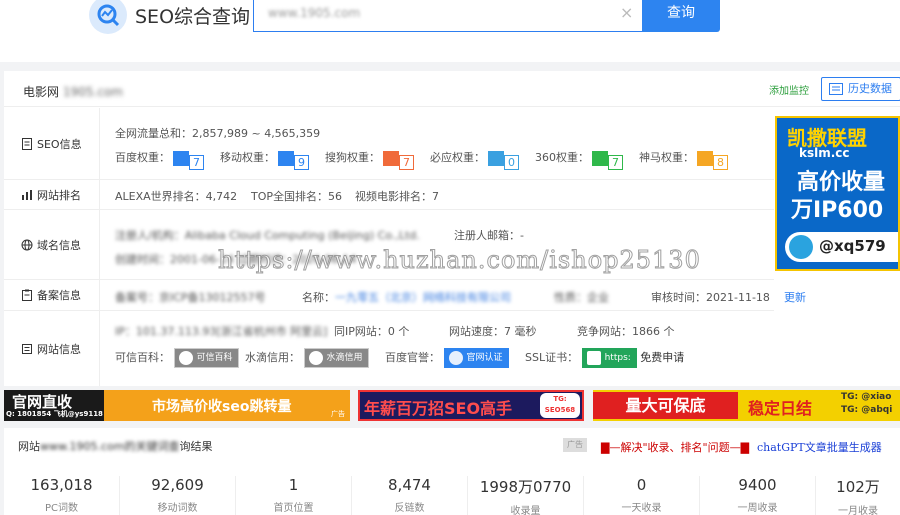  What do you see at coordinates (247, 157) in the screenshot?
I see `weight-label: 移动权重：` at bounding box center [247, 157].